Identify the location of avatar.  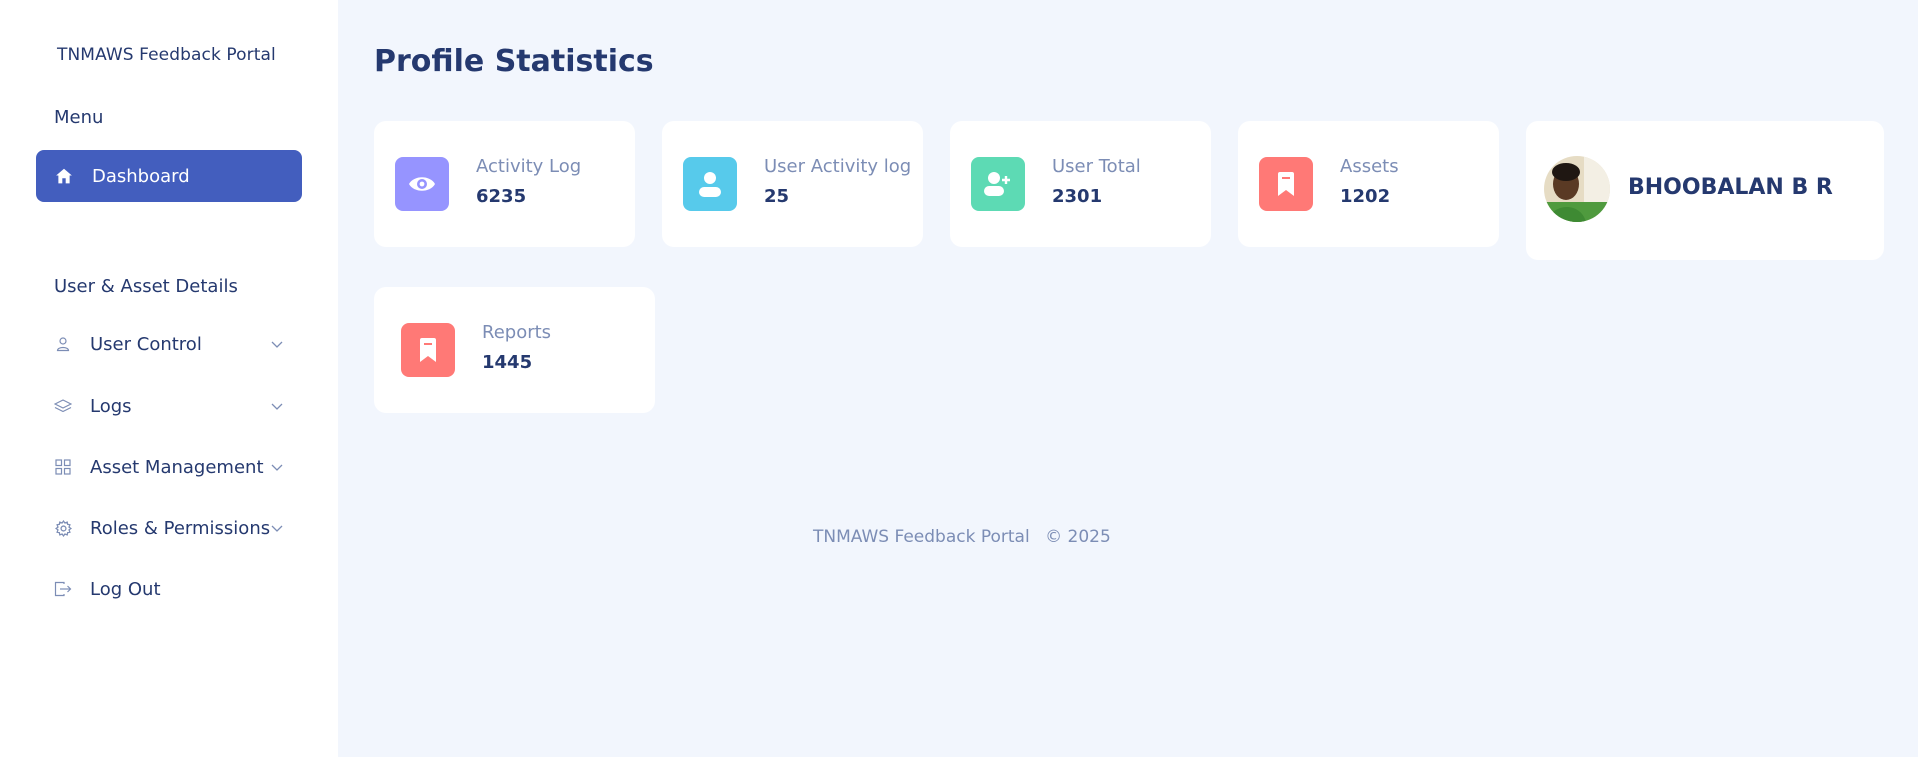
(1577, 189).